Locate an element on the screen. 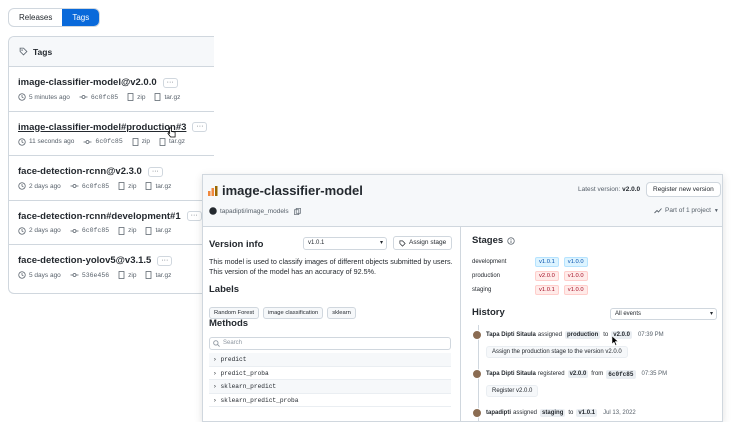  stages-heading: Stages is located at coordinates (493, 240).